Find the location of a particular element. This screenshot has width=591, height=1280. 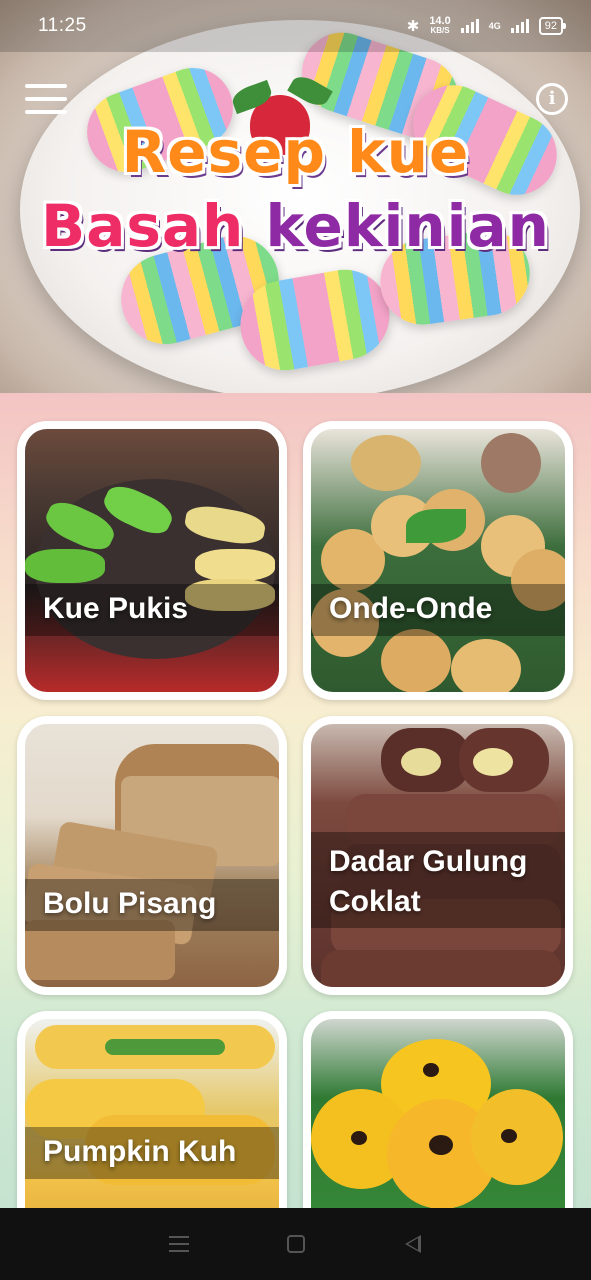

status-bar: 11:25 ✱ 14.0 KB/S 4G 92 is located at coordinates (295, 26).